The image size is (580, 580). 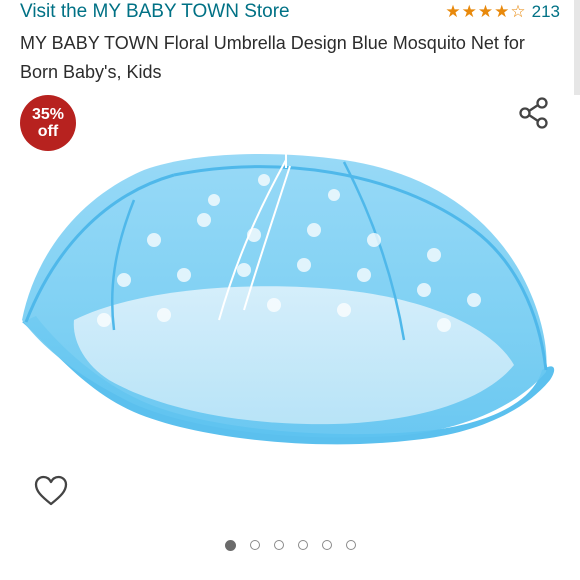 I want to click on heart-outline-icon, so click(x=51, y=490).